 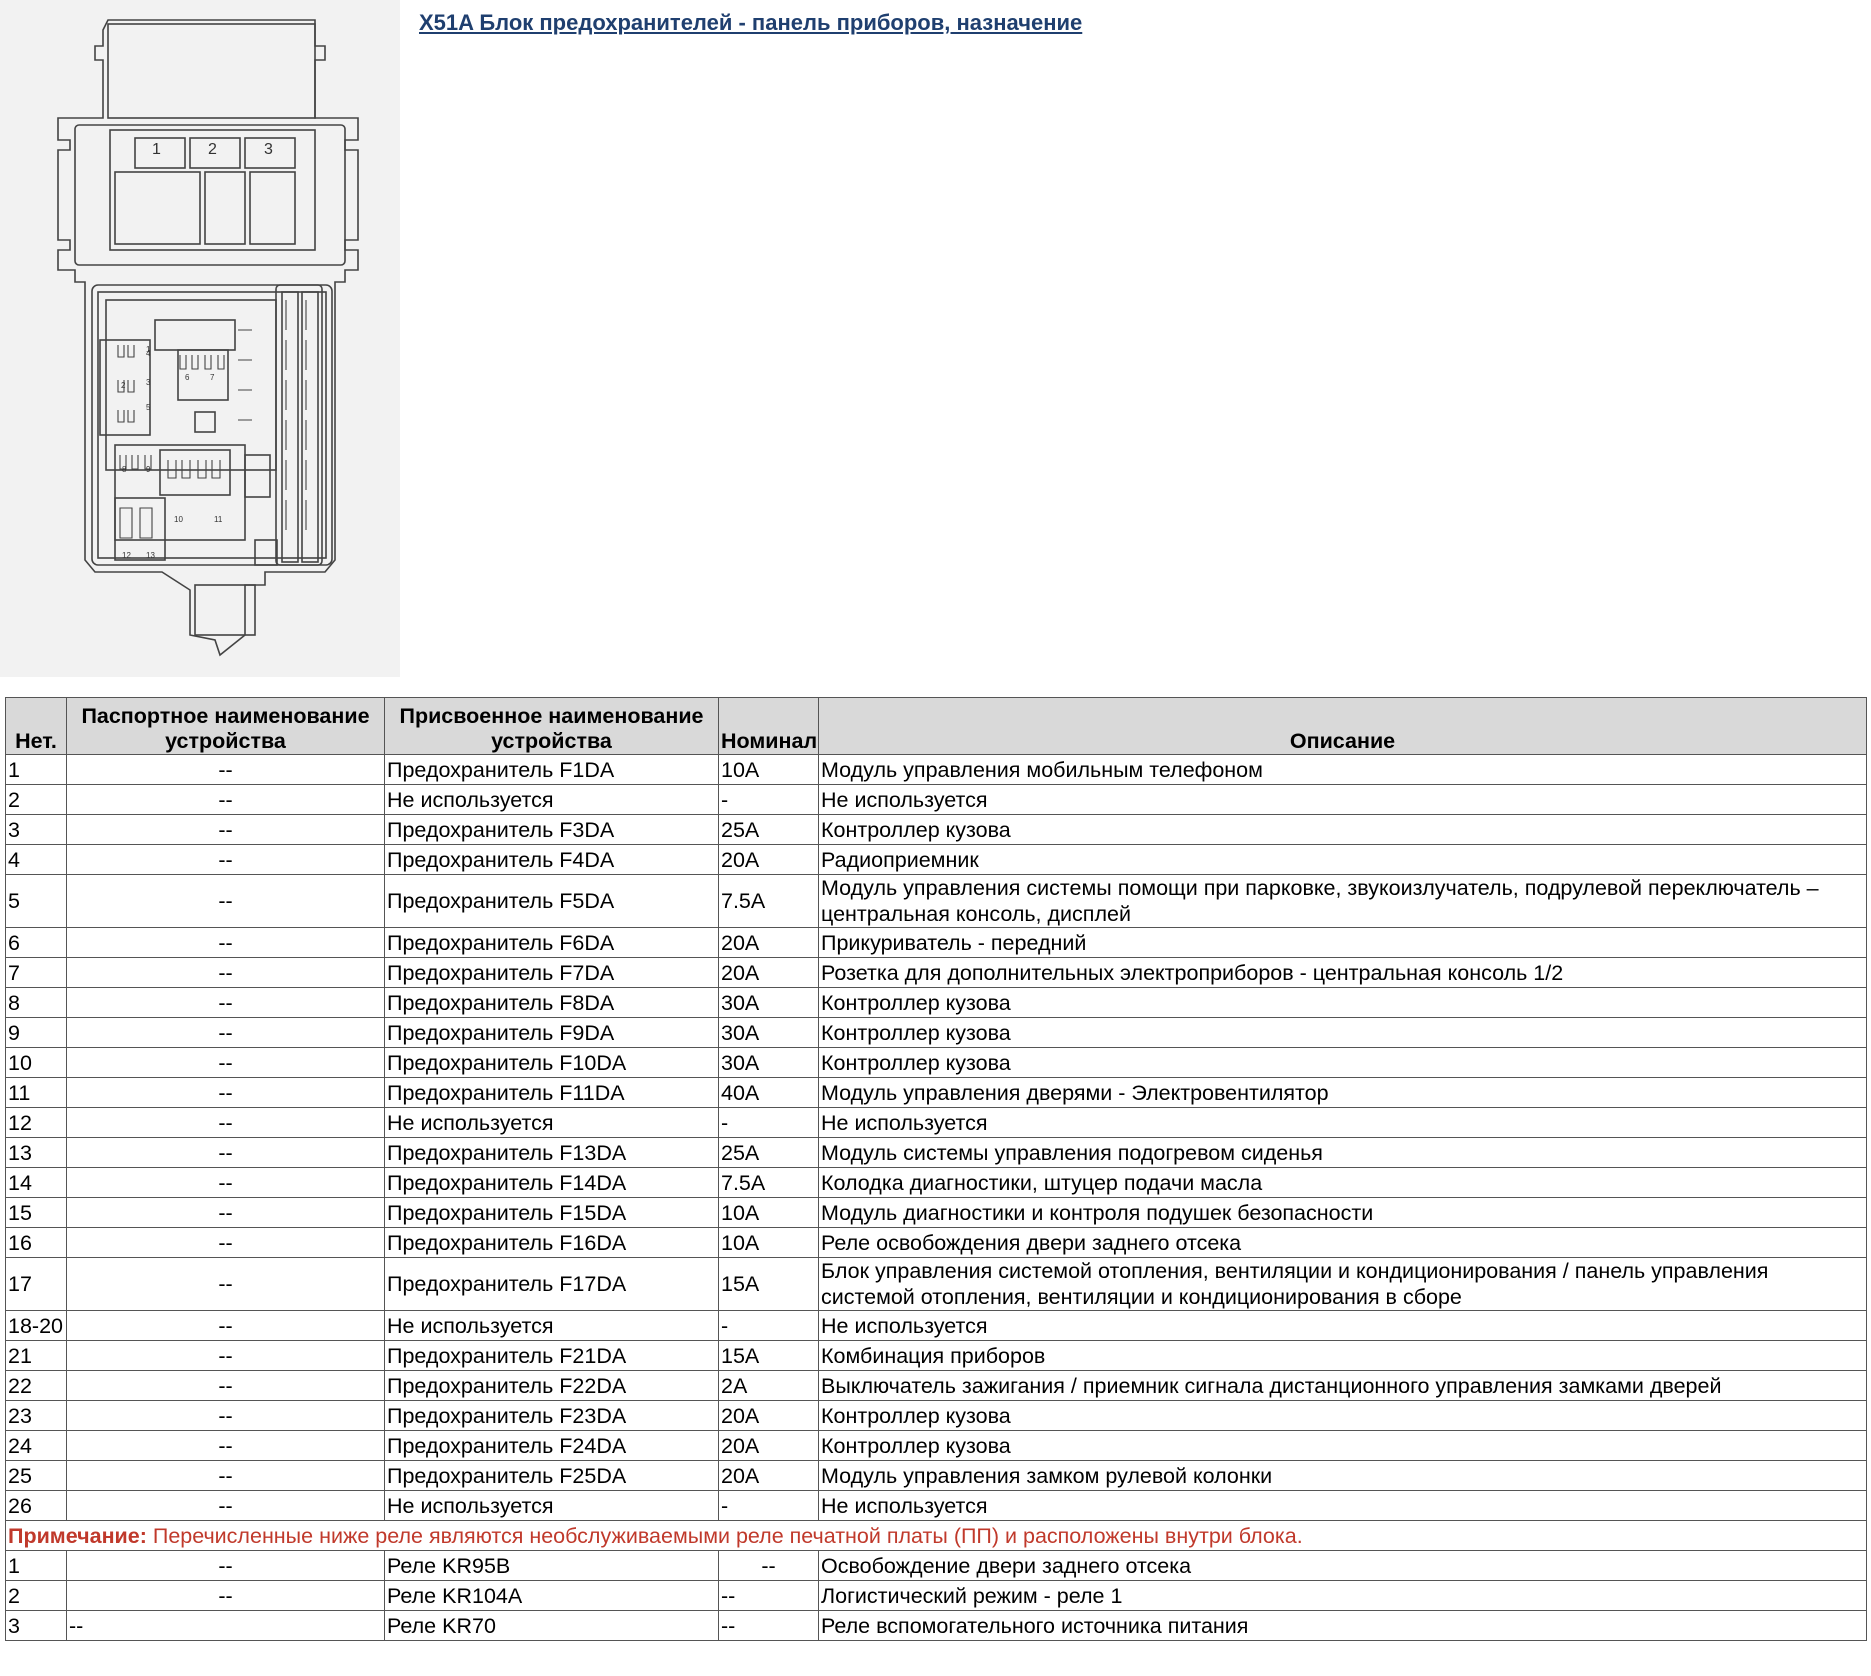 I want to click on cell-assigned: Предохранитель F23DA, so click(x=551, y=1415).